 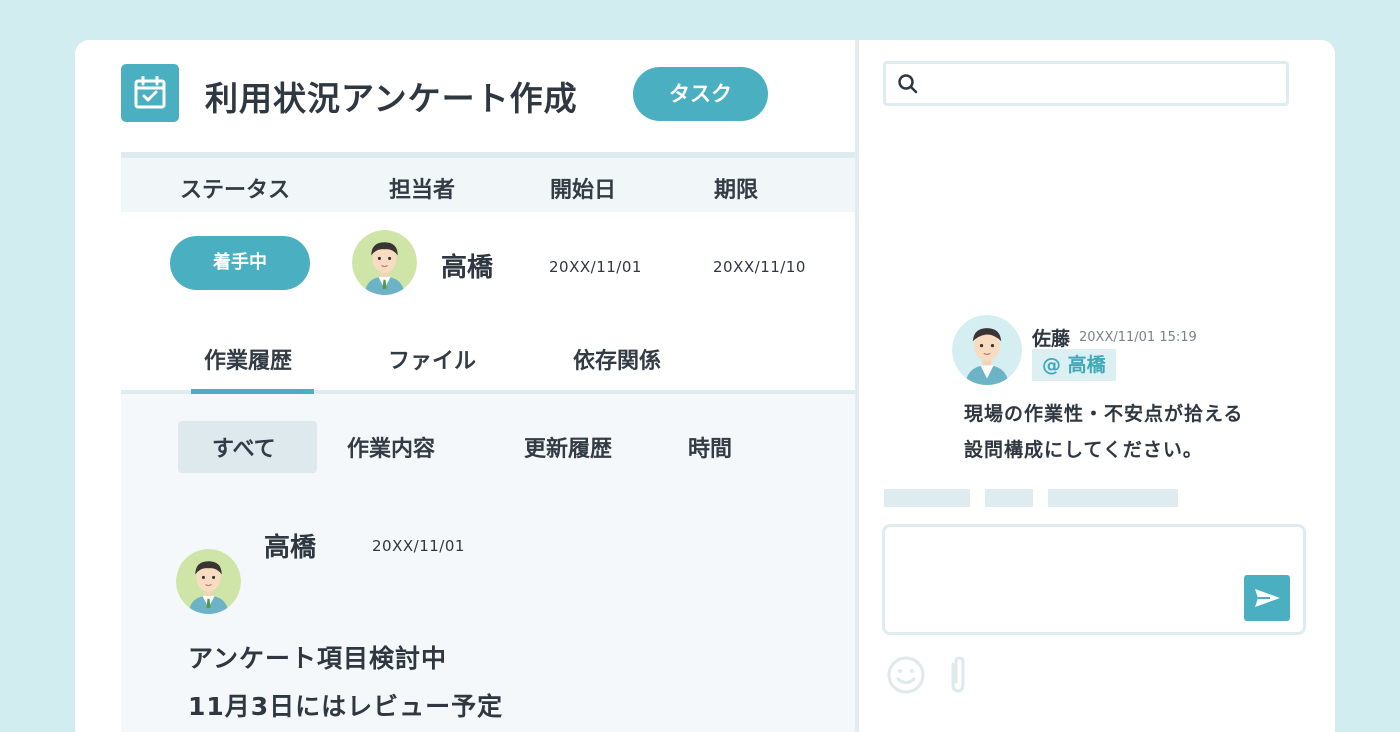 I want to click on reply-input, so click(x=1094, y=579).